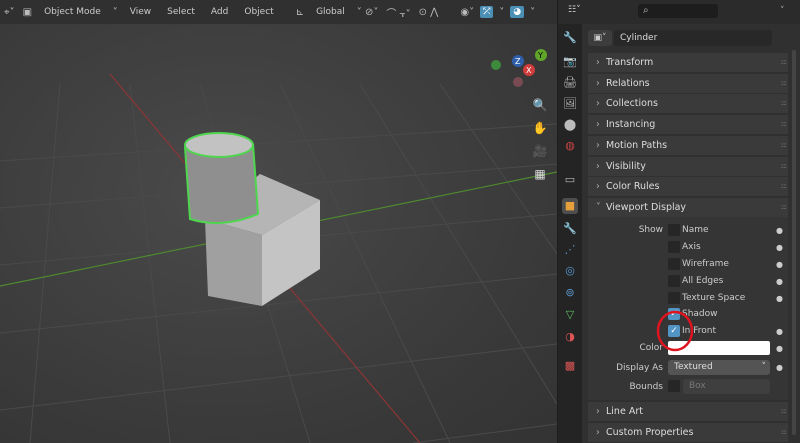 Image resolution: width=800 pixels, height=443 pixels. I want to click on all-edges-checkbox, so click(674, 281).